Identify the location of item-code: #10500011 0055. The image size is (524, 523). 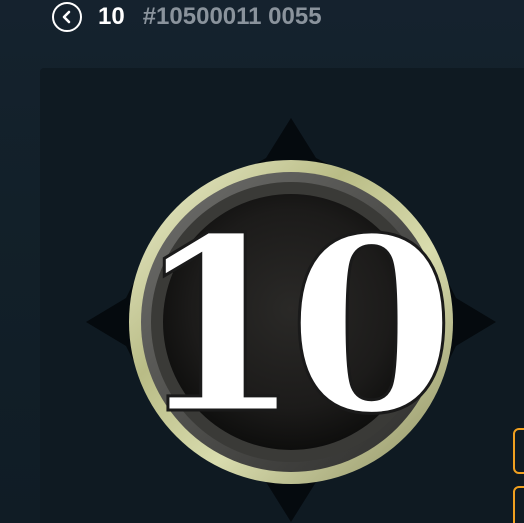
(232, 16).